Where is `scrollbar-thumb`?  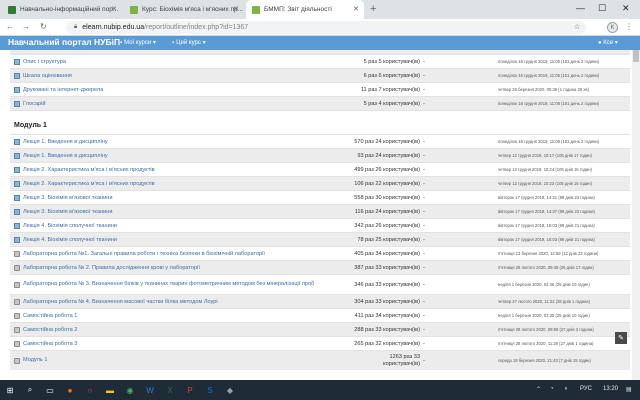 scrollbar-thumb is located at coordinates (636, 56).